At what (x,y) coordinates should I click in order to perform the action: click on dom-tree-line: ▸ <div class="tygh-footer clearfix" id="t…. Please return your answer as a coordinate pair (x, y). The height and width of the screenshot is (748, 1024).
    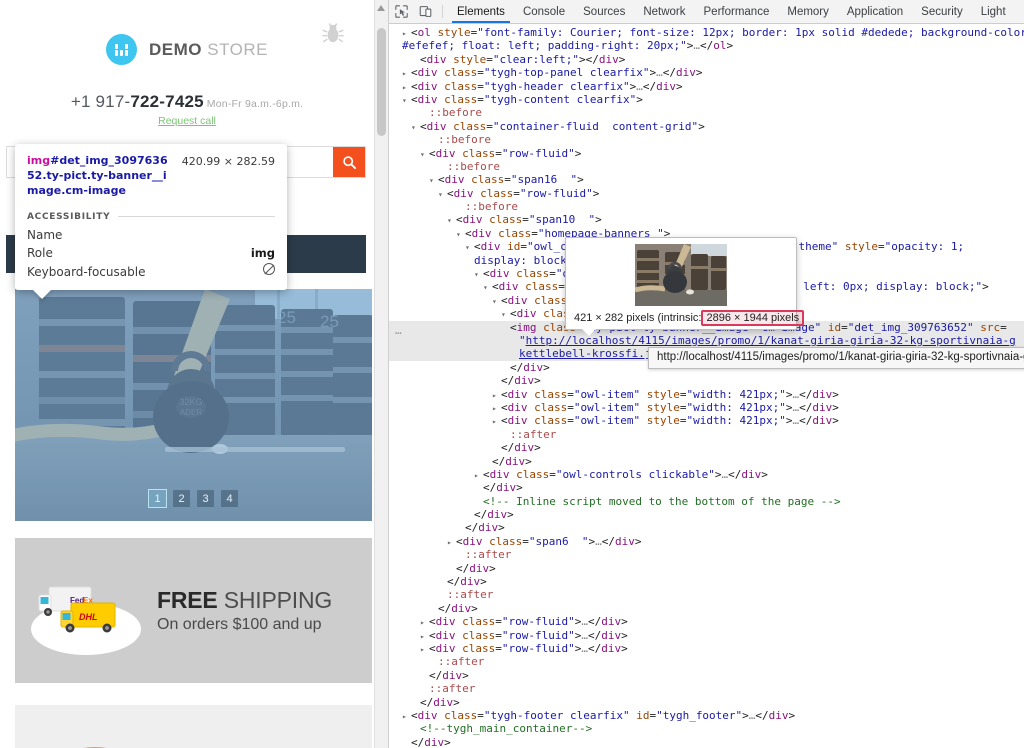
    Looking at the image, I should click on (706, 715).